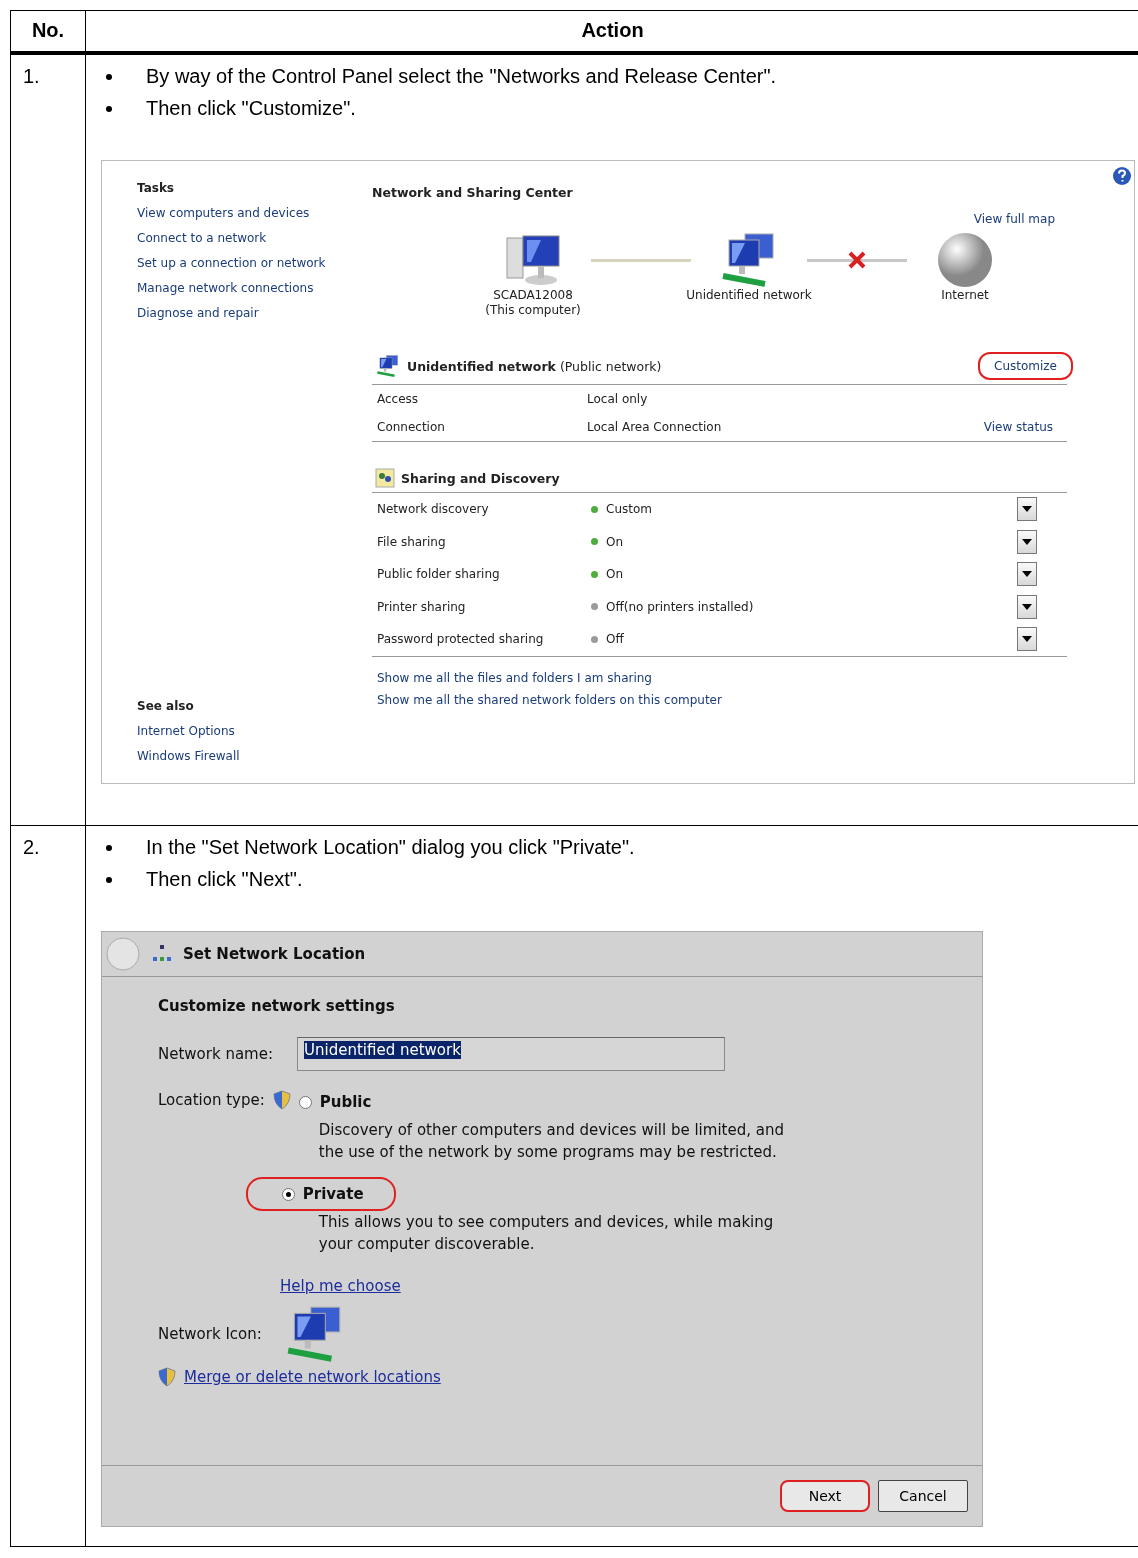 The width and height of the screenshot is (1138, 1558). Describe the element at coordinates (254, 238) in the screenshot. I see `task-link: Connect to a network` at that location.